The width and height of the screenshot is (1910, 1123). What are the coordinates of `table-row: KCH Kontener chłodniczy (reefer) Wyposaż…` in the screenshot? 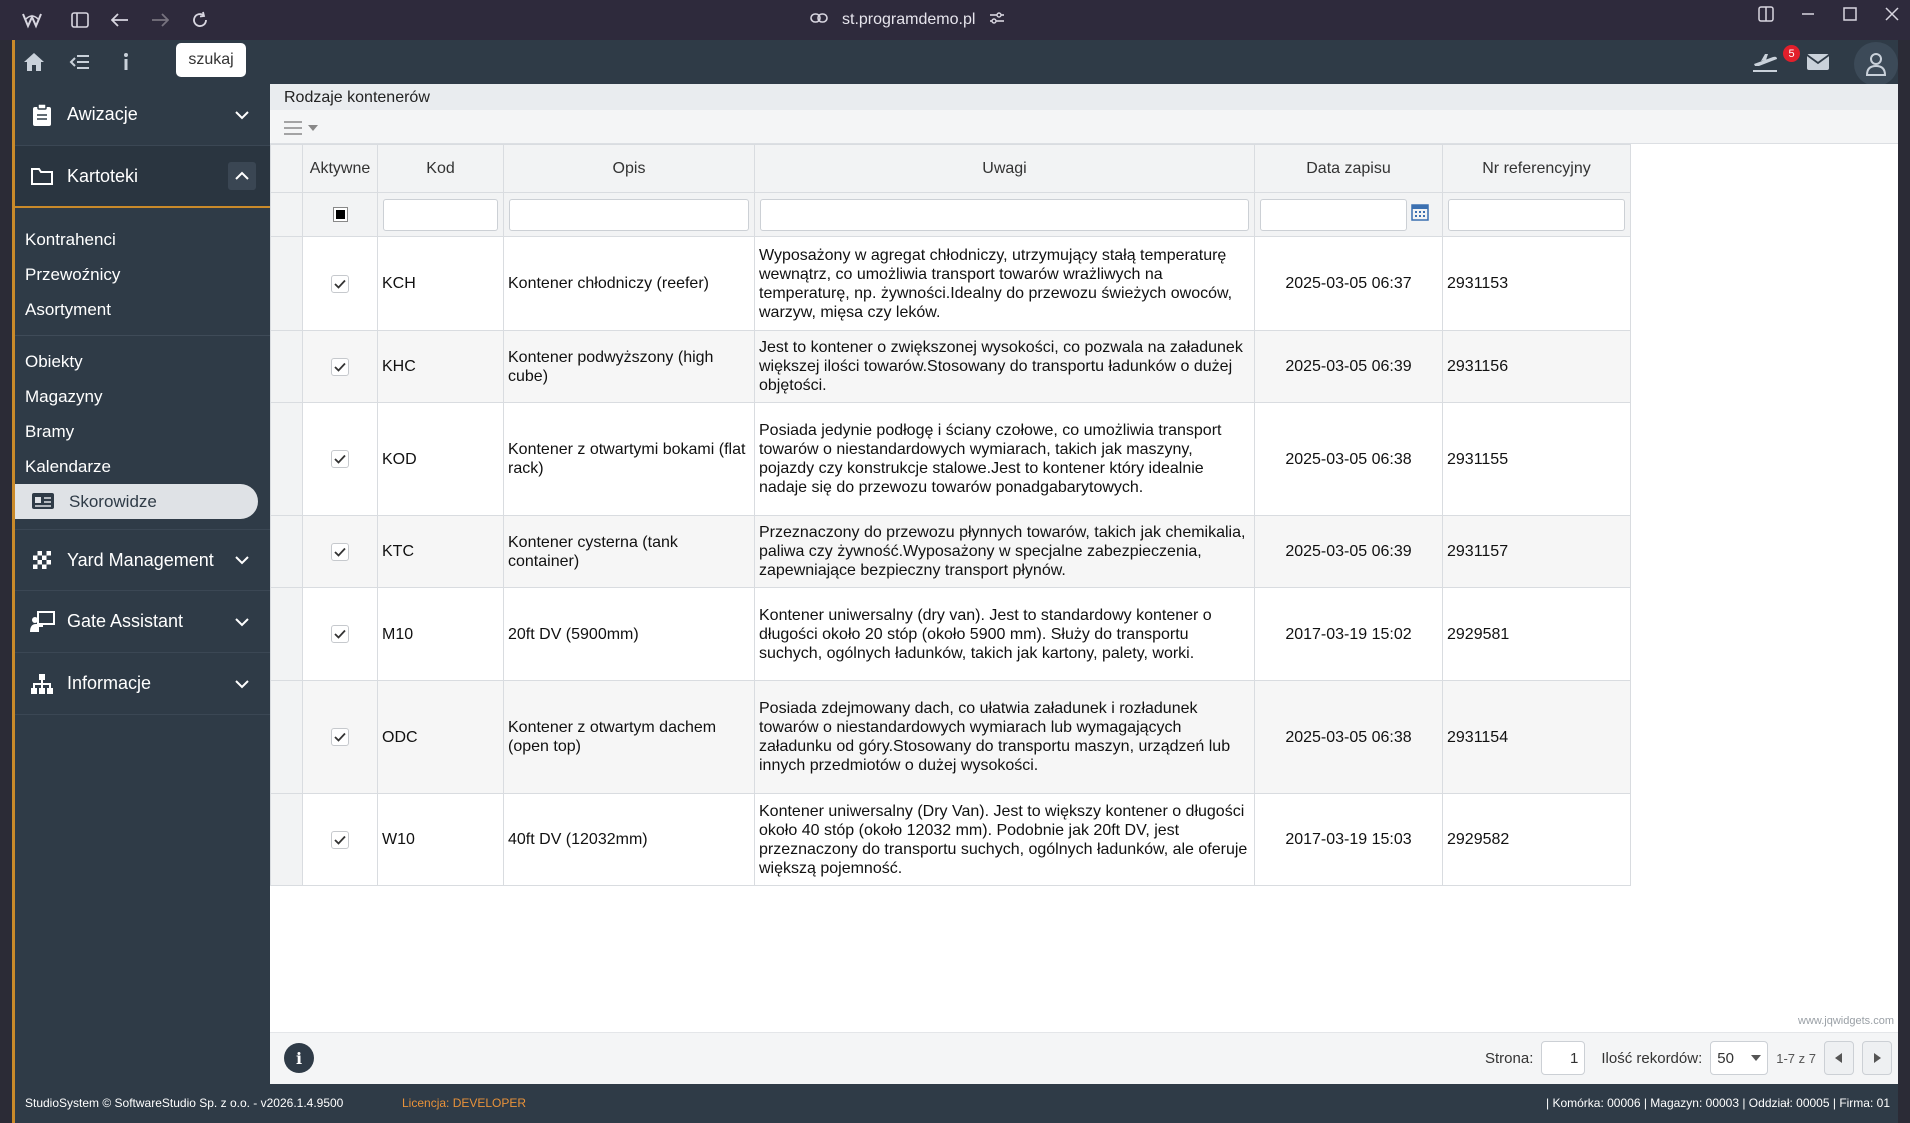 It's located at (950, 283).